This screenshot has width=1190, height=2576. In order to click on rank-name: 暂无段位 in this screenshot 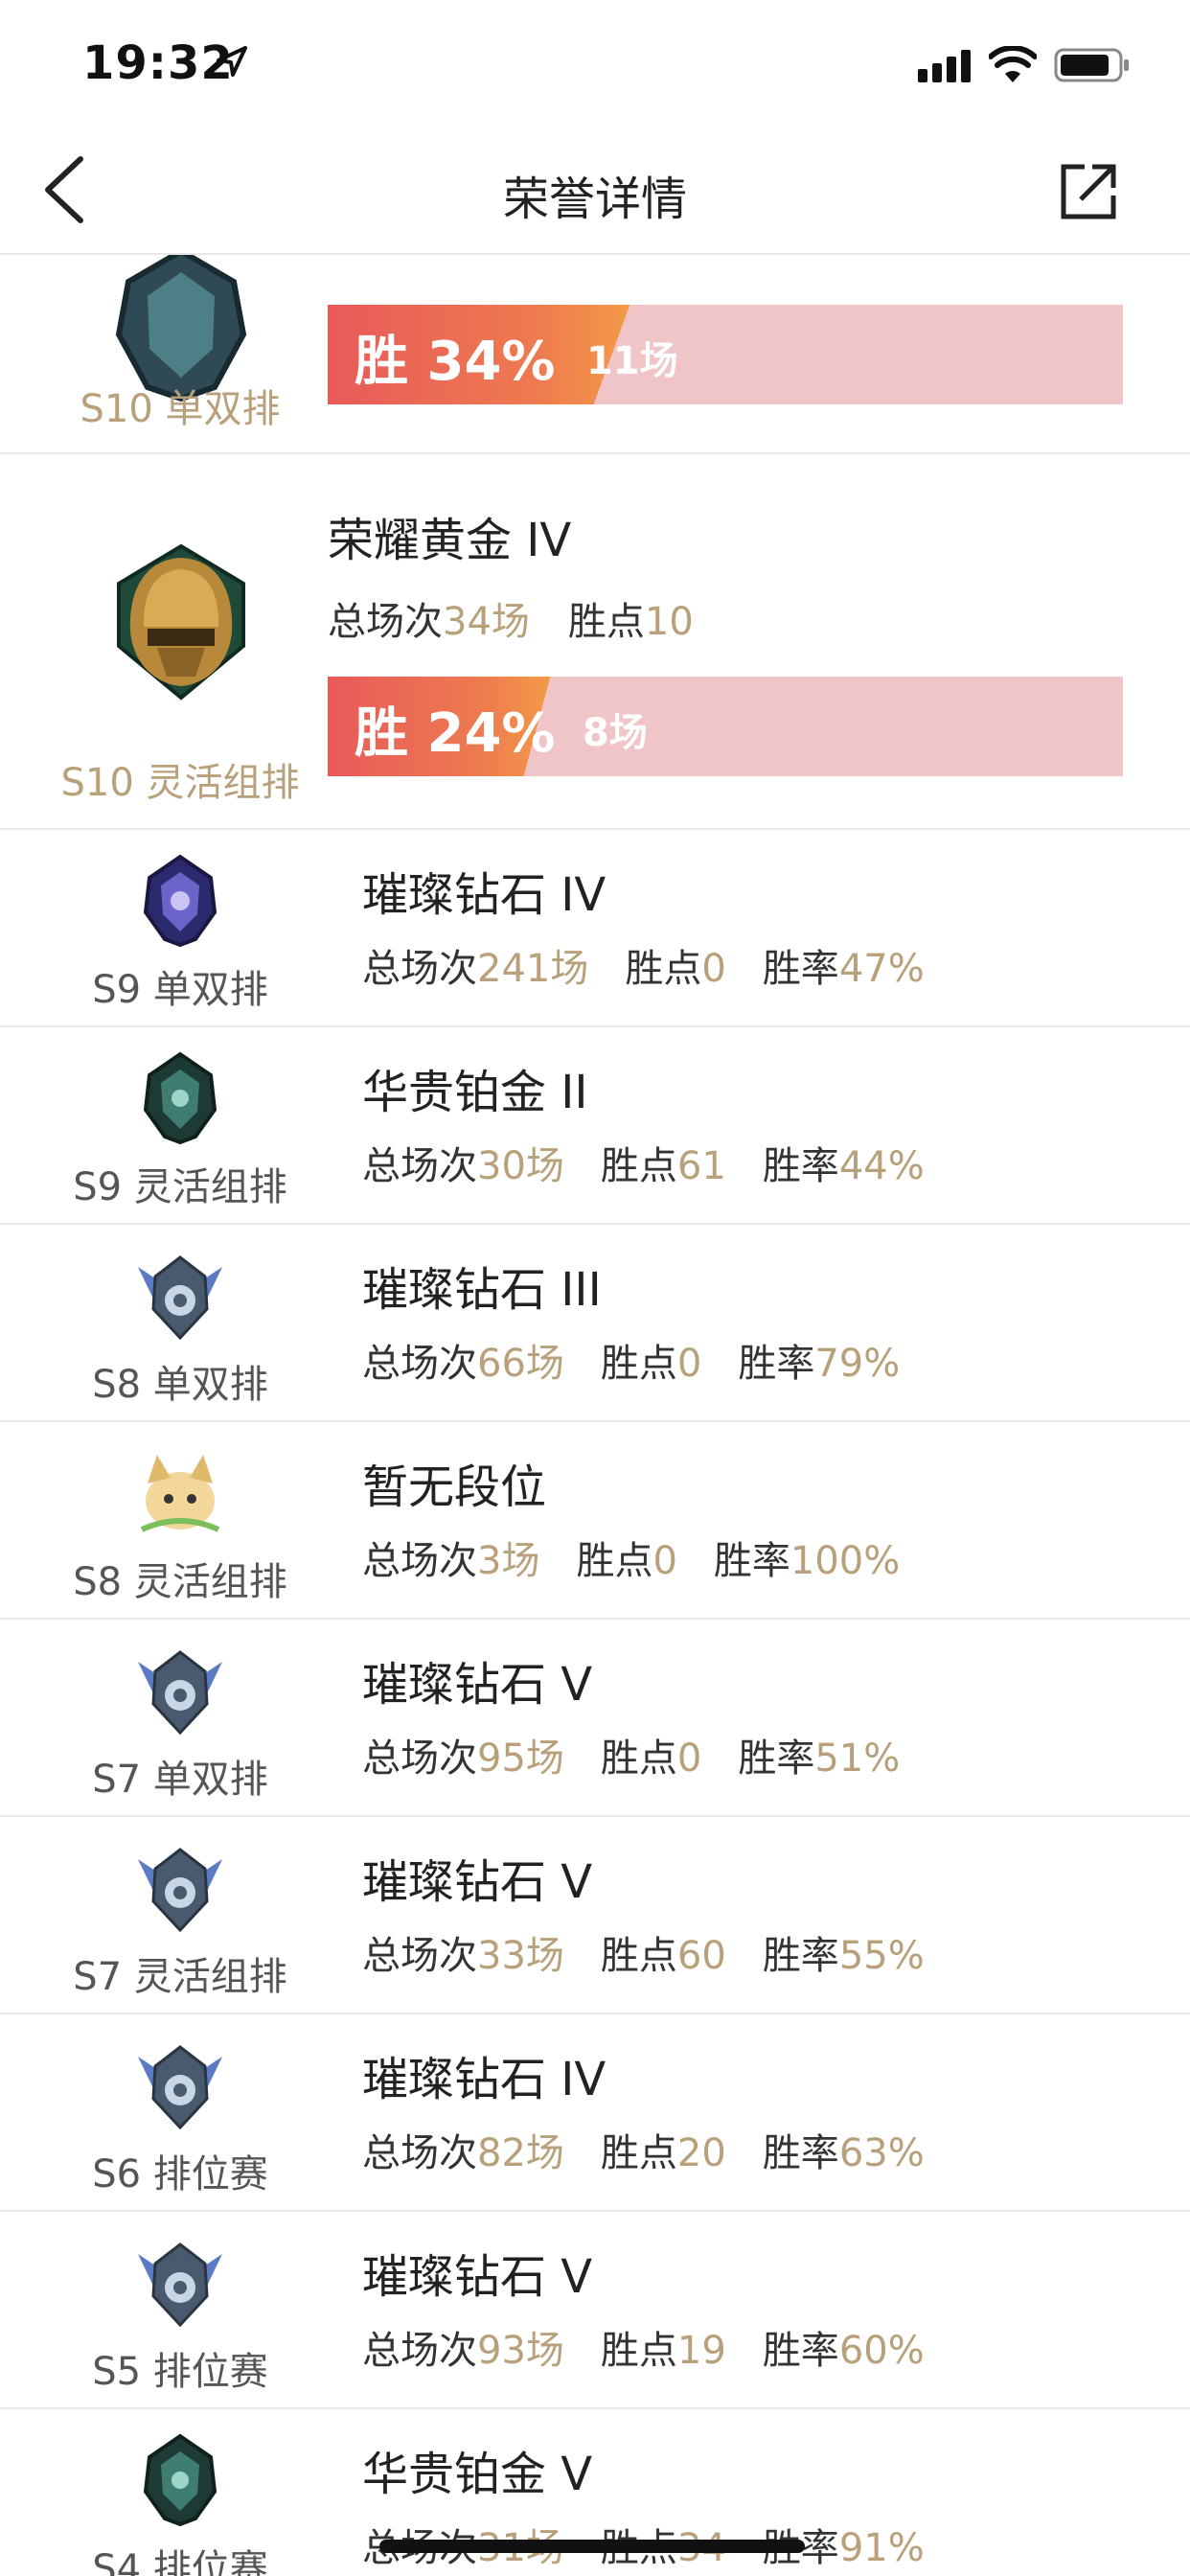, I will do `click(455, 1487)`.